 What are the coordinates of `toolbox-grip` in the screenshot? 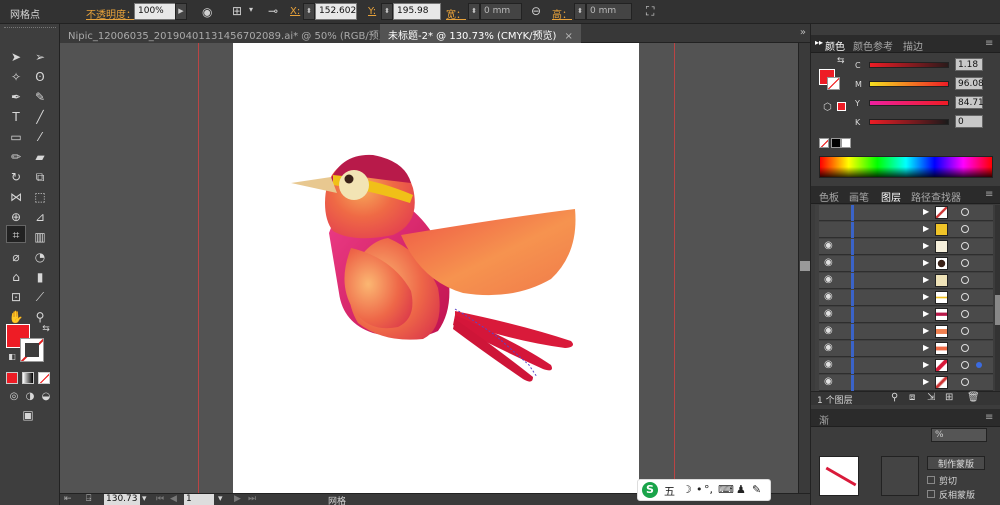 It's located at (30, 28).